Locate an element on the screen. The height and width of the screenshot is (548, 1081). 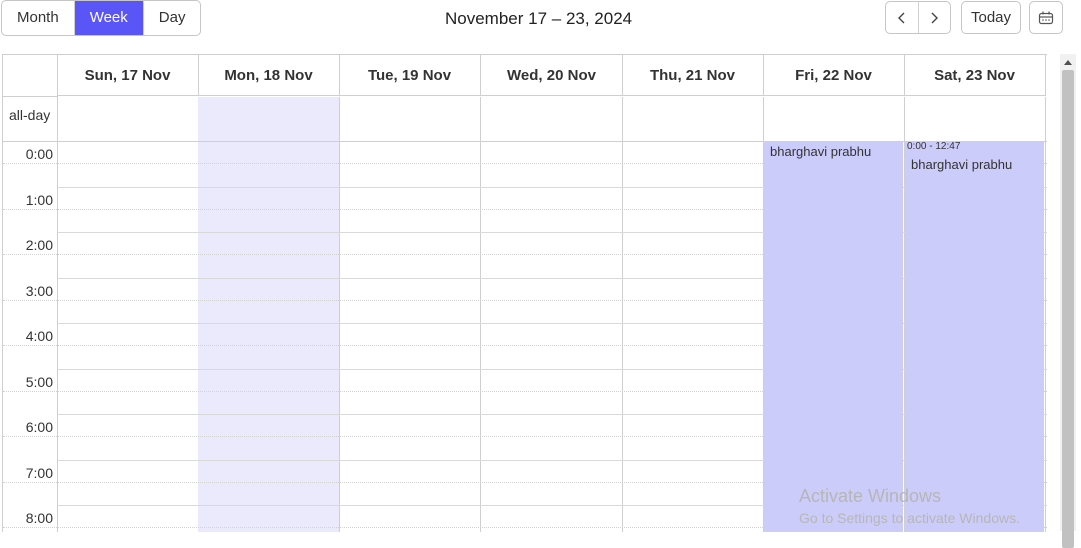
event-time: 0:00 - 12:47 is located at coordinates (934, 146).